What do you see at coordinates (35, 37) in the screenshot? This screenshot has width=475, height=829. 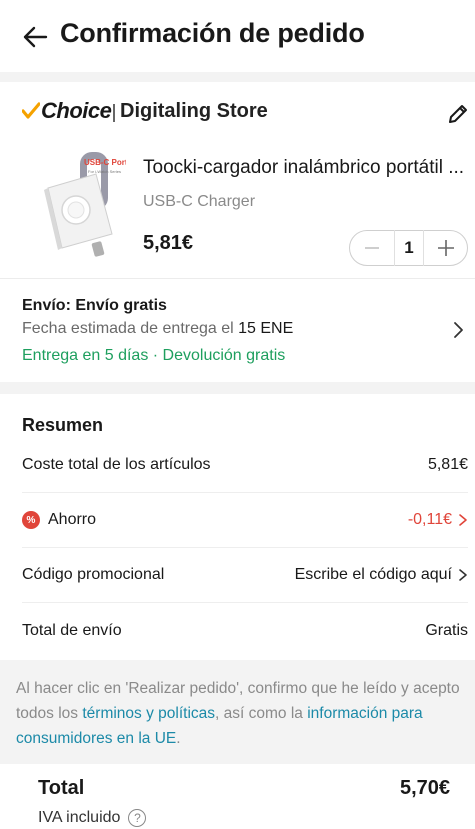 I see `back-arrow-icon` at bounding box center [35, 37].